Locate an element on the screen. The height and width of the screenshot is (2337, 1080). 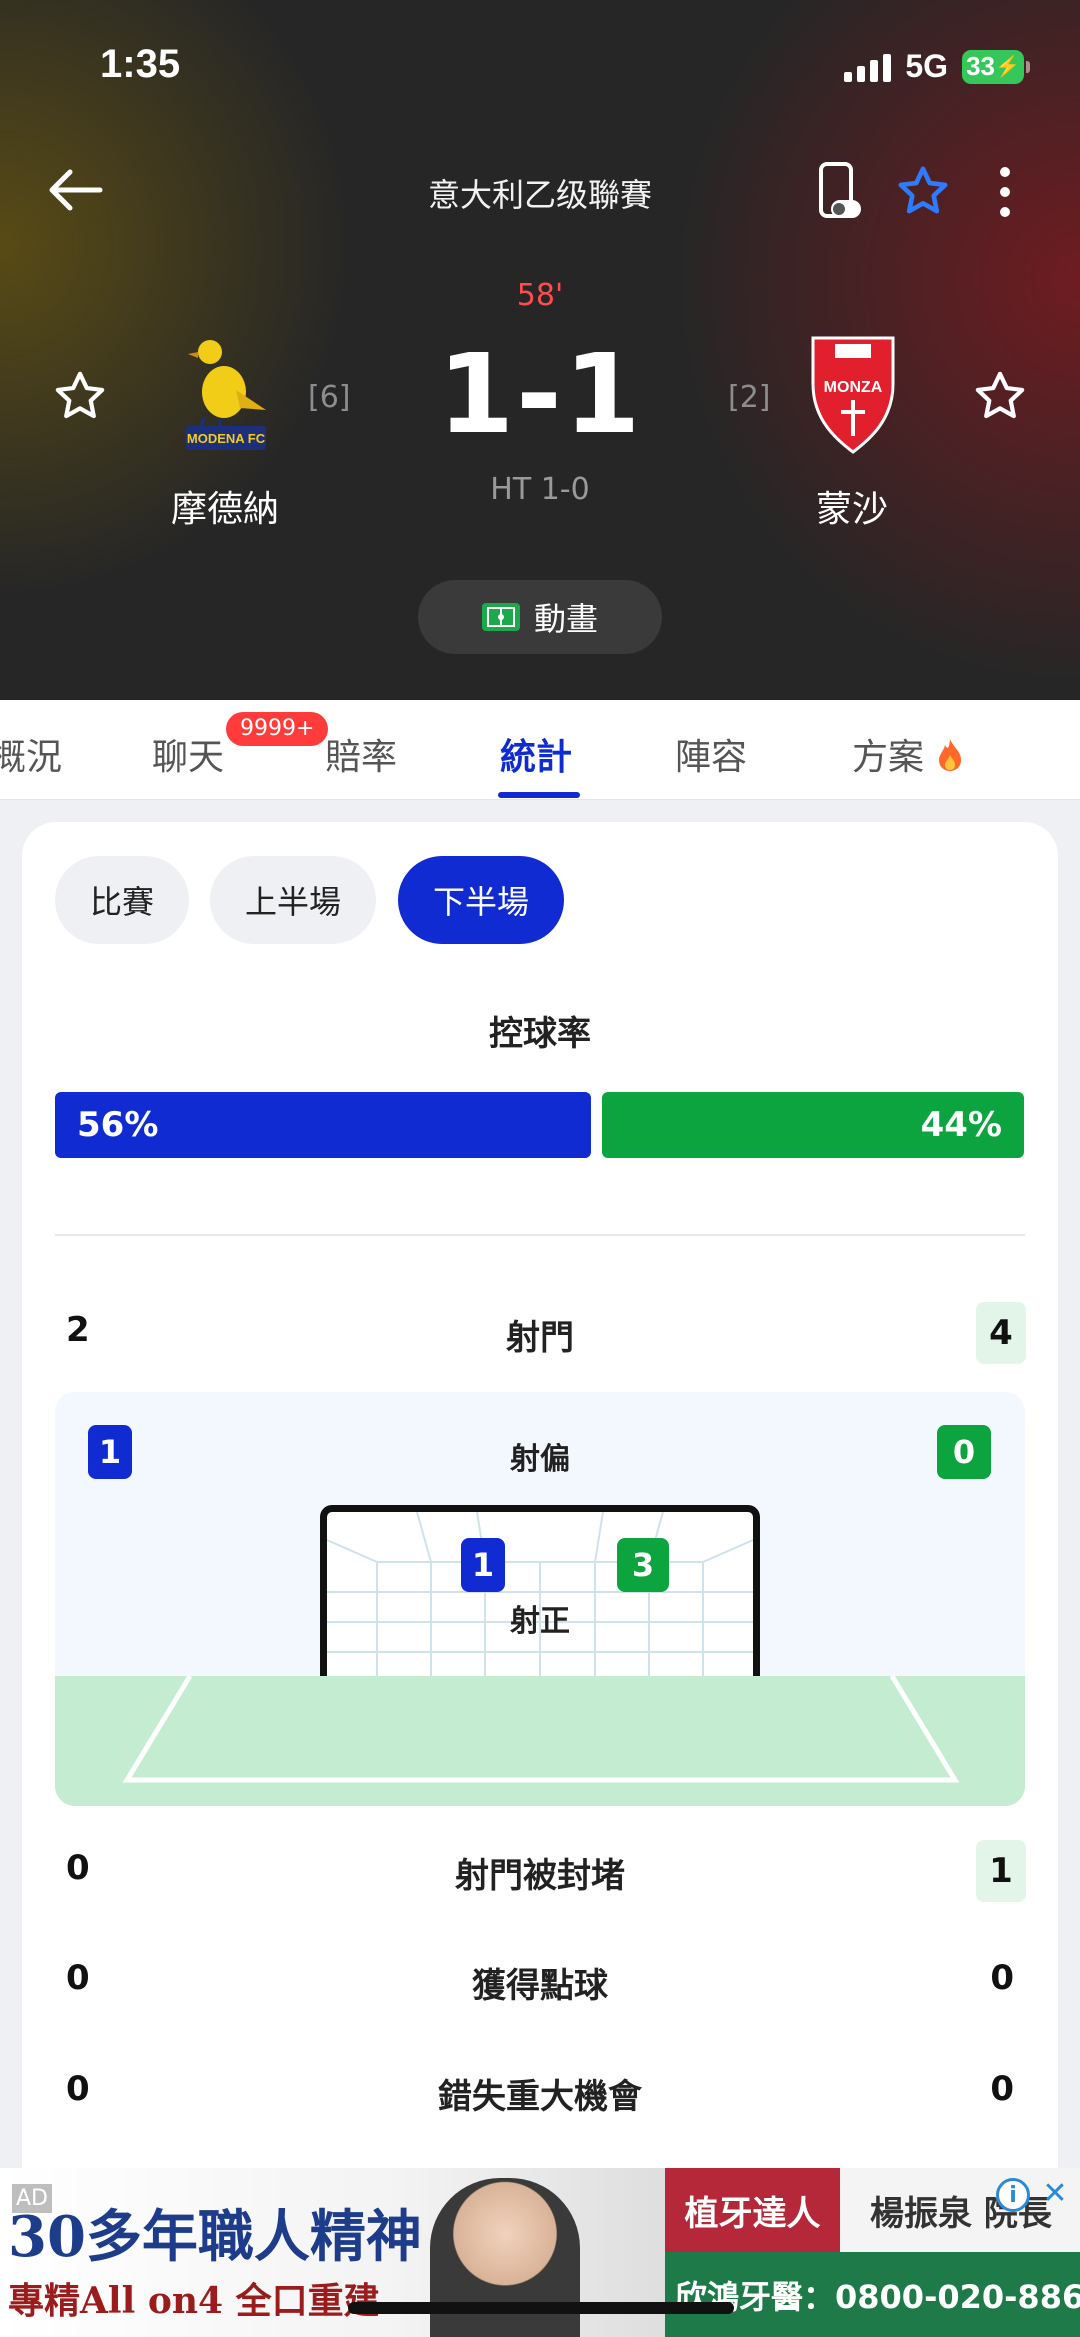
big-chances-label: 錯失重大機會 is located at coordinates (540, 2097).